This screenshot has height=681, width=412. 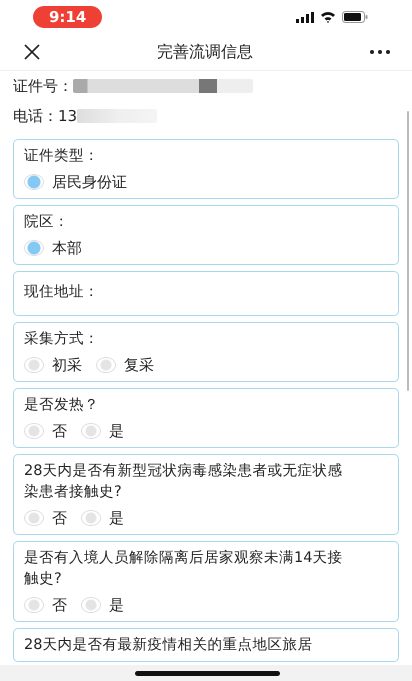 I want to click on close-icon, so click(x=32, y=52).